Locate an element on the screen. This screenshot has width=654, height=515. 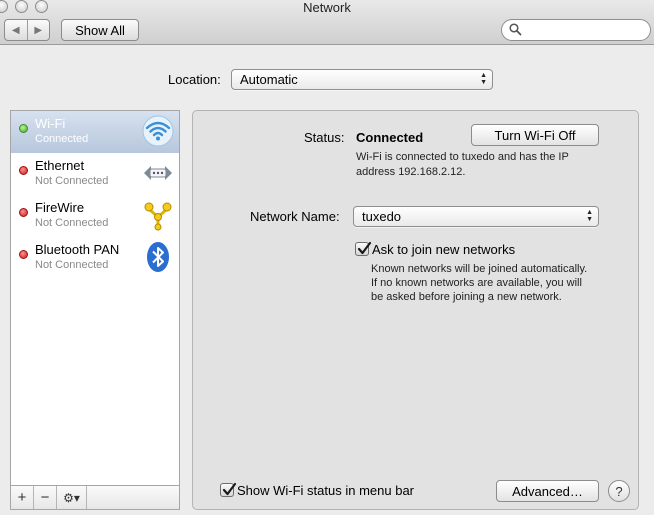
nav-buttons: ◀ ▶ is located at coordinates (27, 30).